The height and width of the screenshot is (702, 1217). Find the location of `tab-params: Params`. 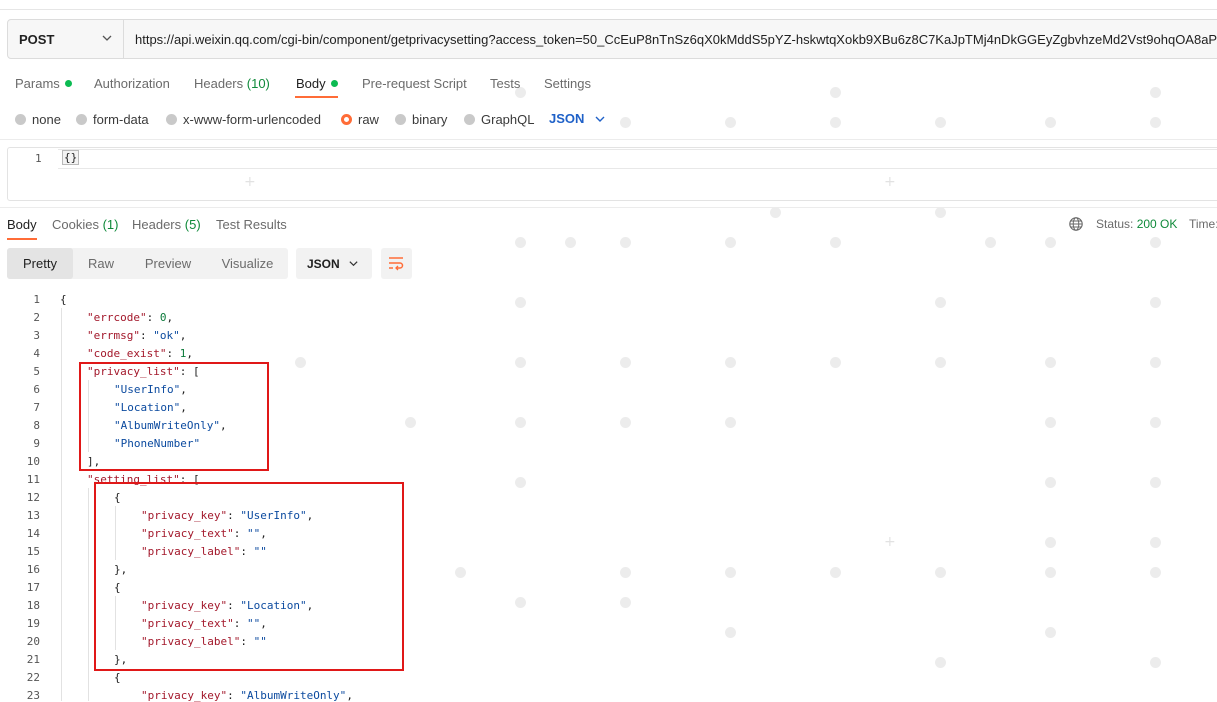

tab-params: Params is located at coordinates (43, 83).